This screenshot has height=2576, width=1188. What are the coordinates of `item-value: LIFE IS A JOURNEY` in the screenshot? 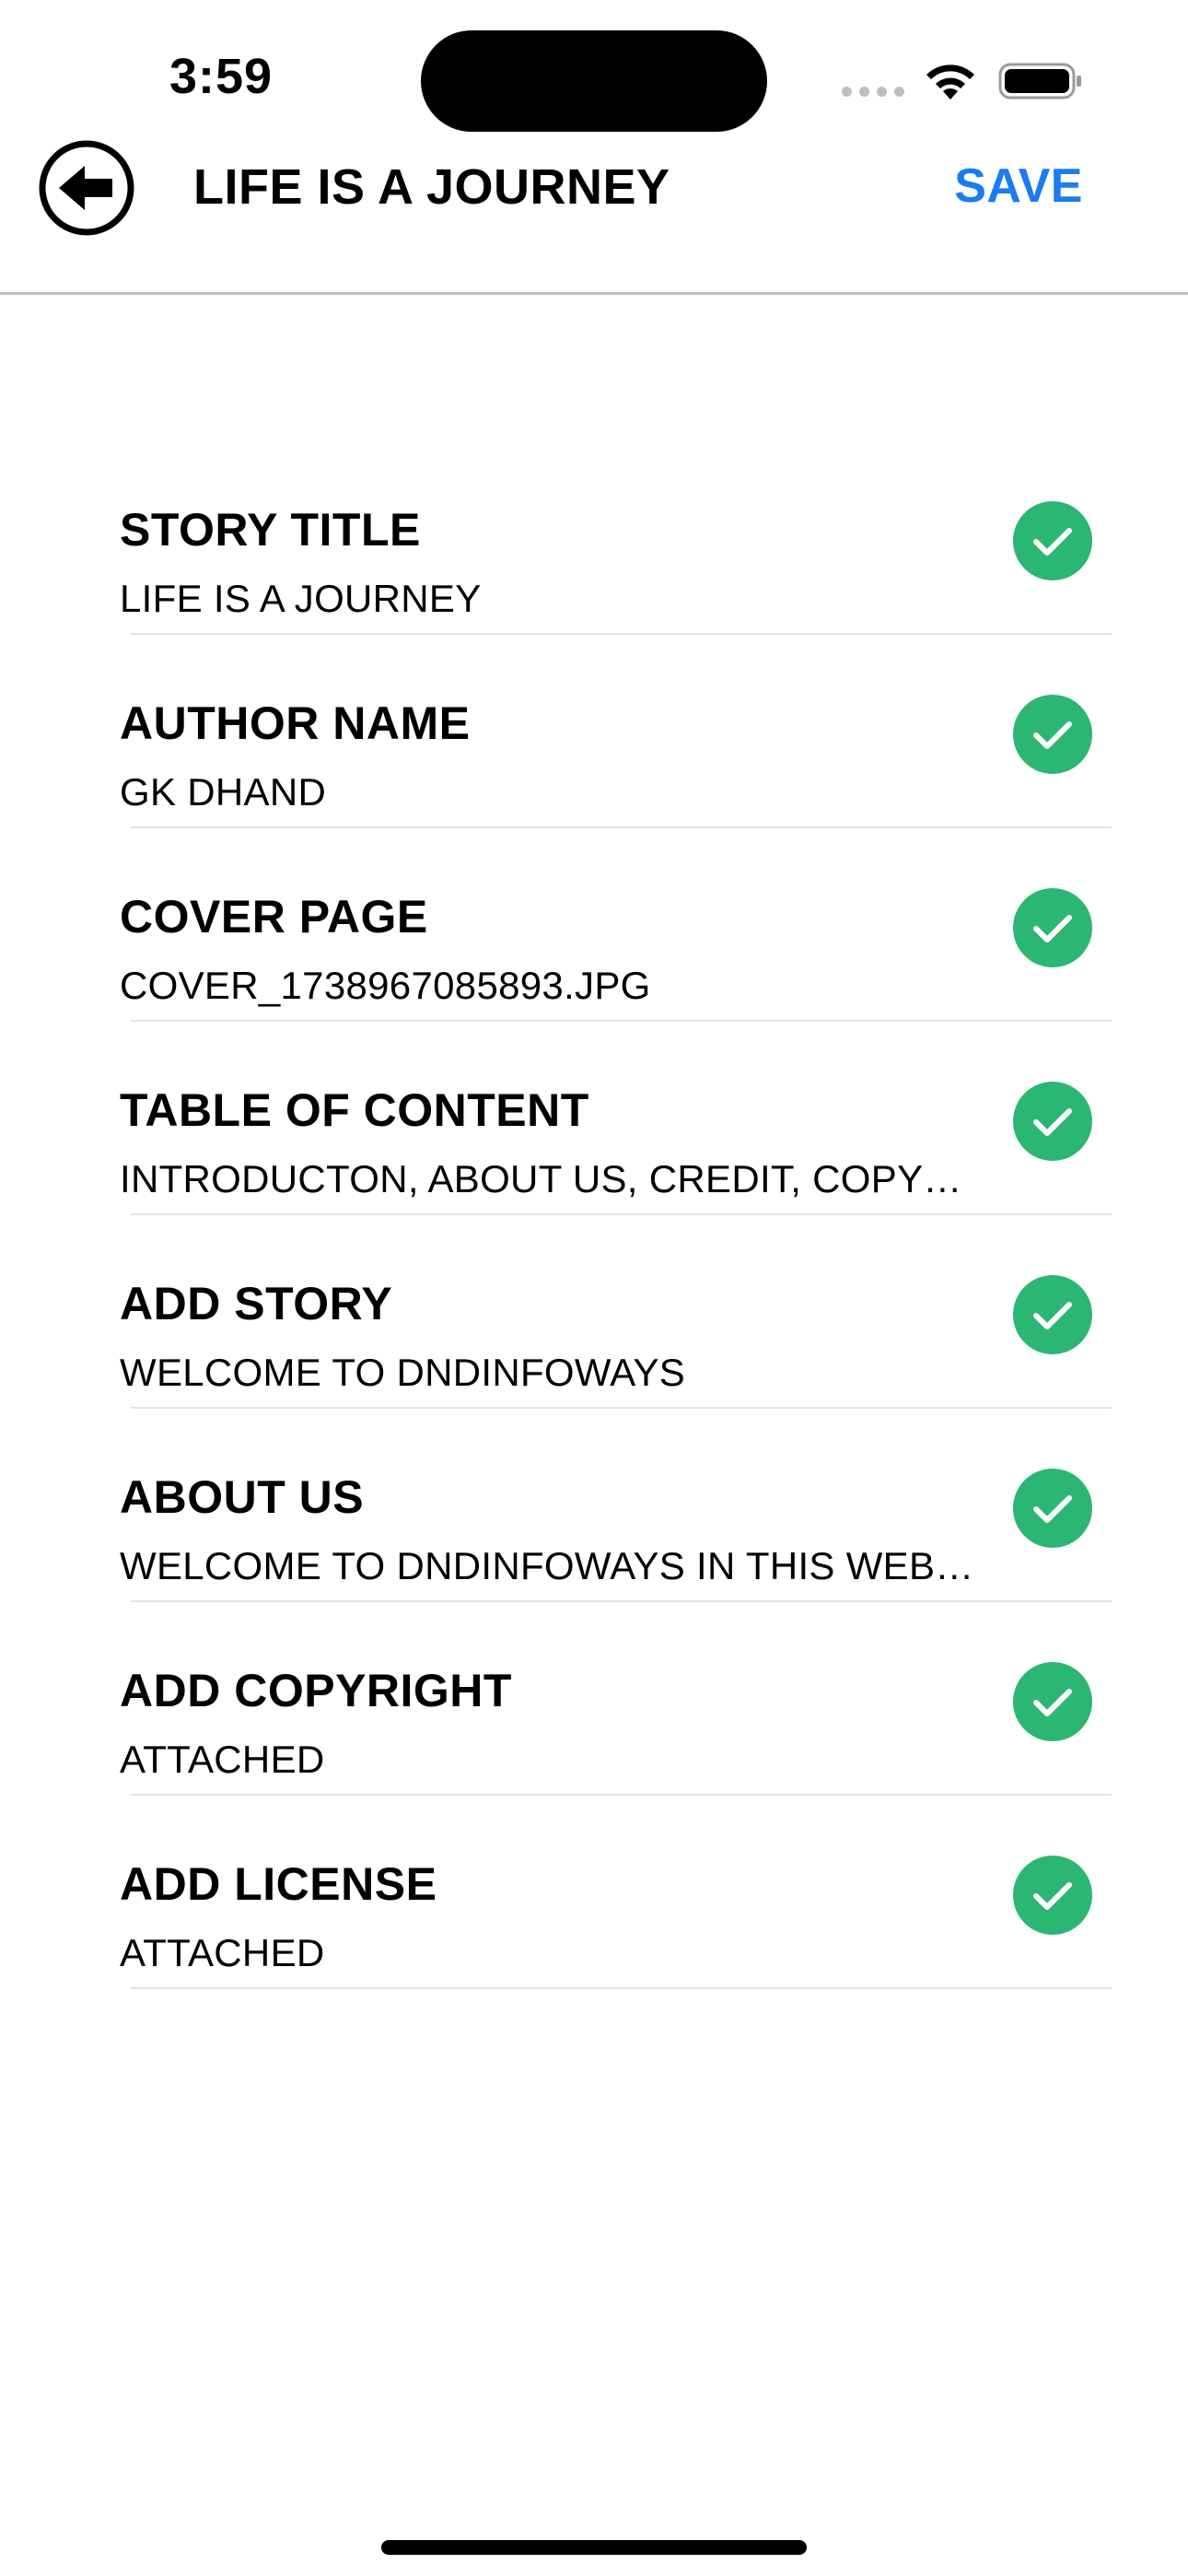 It's located at (301, 598).